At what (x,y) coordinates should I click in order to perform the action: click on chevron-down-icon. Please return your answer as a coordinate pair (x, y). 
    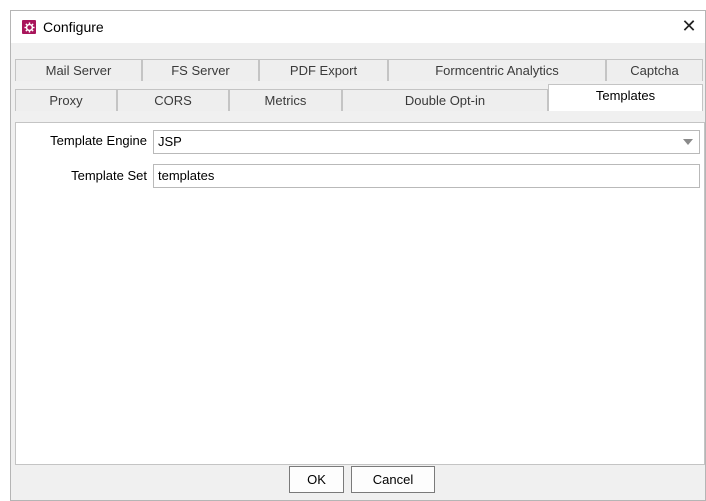
    Looking at the image, I should click on (688, 142).